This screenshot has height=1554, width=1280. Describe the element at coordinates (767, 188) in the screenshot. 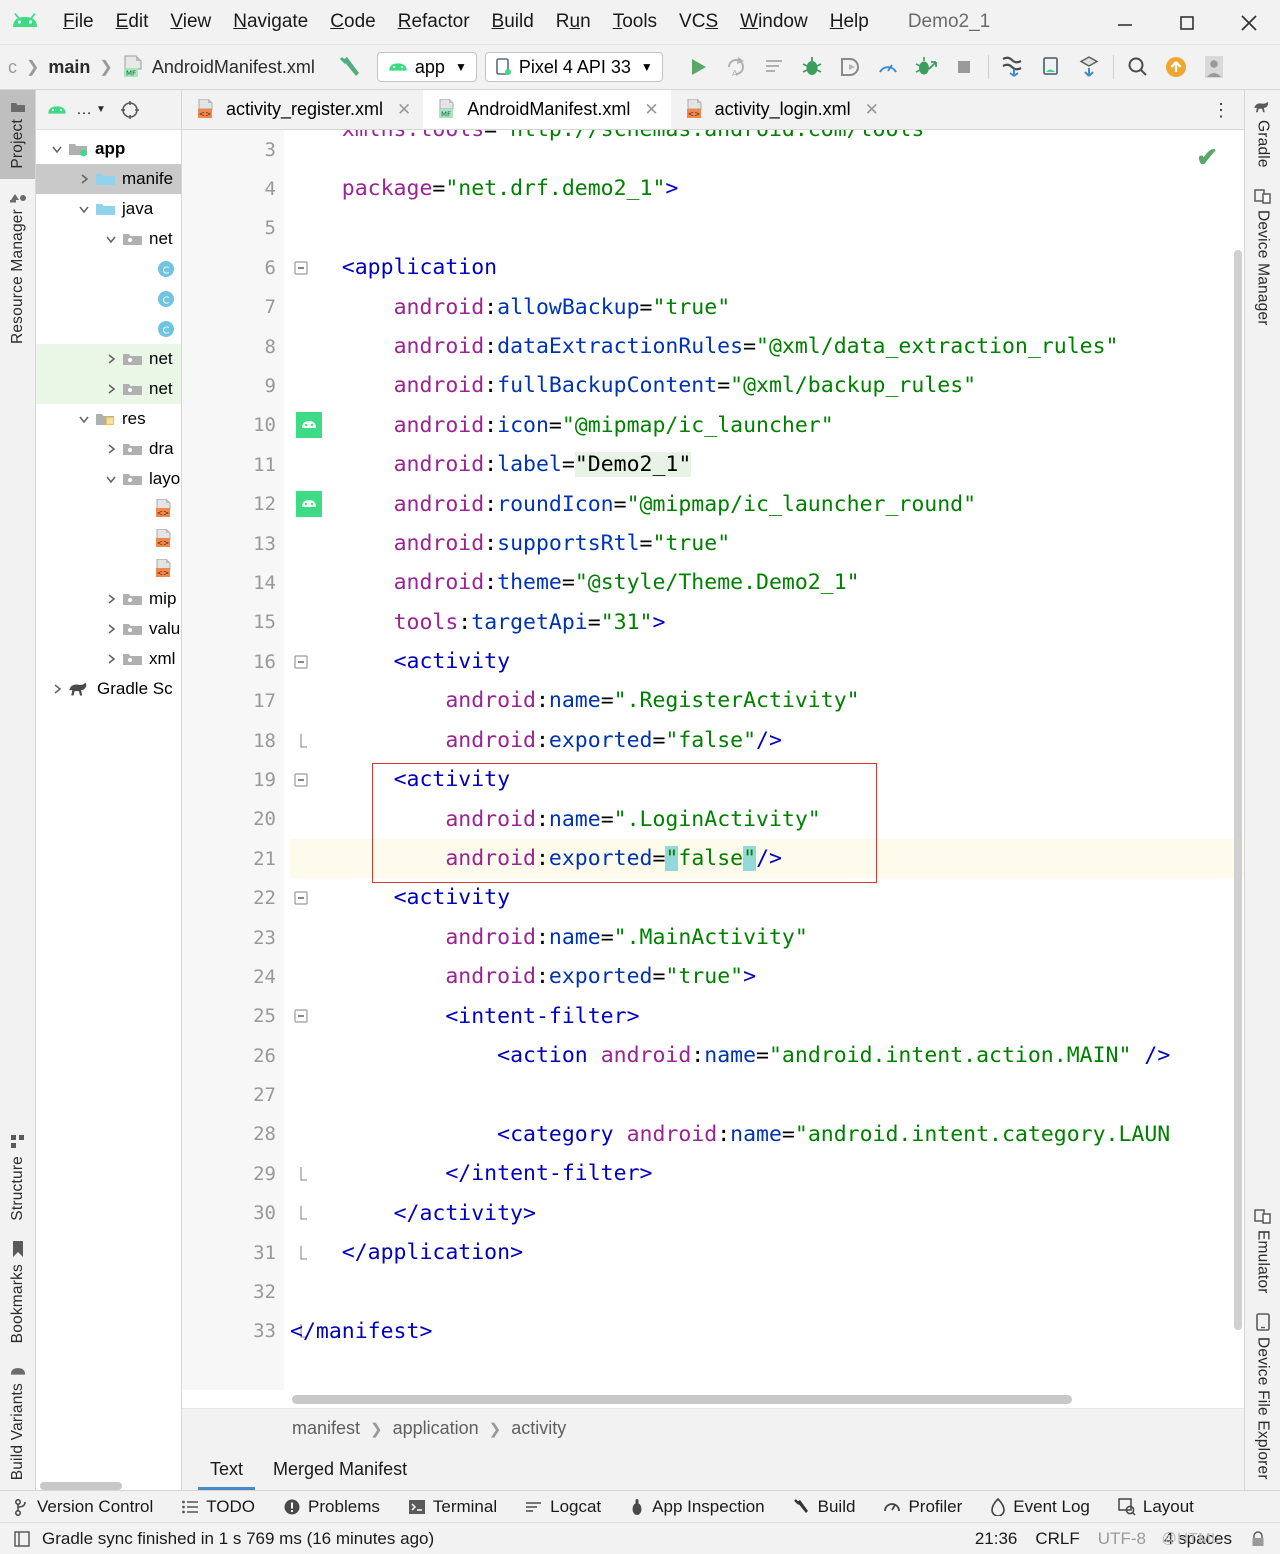

I see `code-line-4: package="net.drf.demo2_1">` at that location.